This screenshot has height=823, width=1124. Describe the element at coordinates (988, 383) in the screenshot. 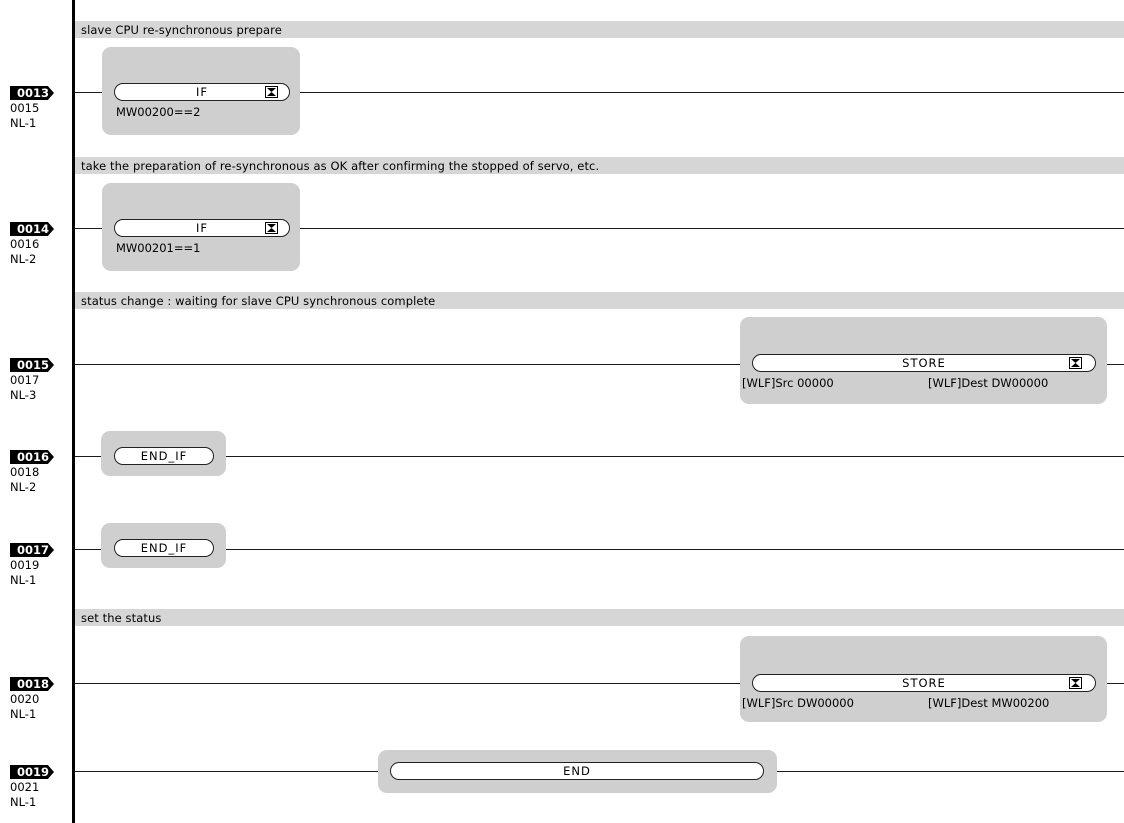

I see `store-destination: [WLF]Dest DW00000` at that location.